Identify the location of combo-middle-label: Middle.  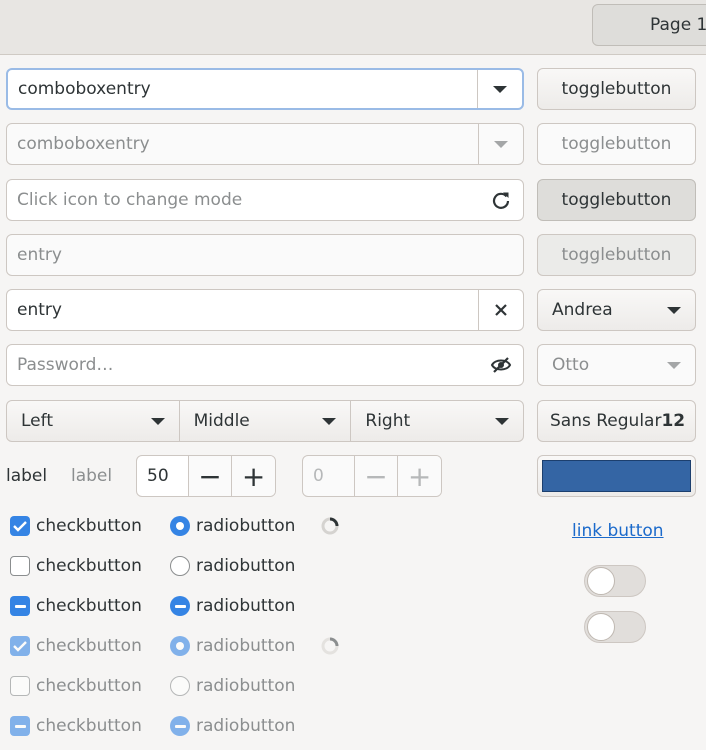
(221, 421).